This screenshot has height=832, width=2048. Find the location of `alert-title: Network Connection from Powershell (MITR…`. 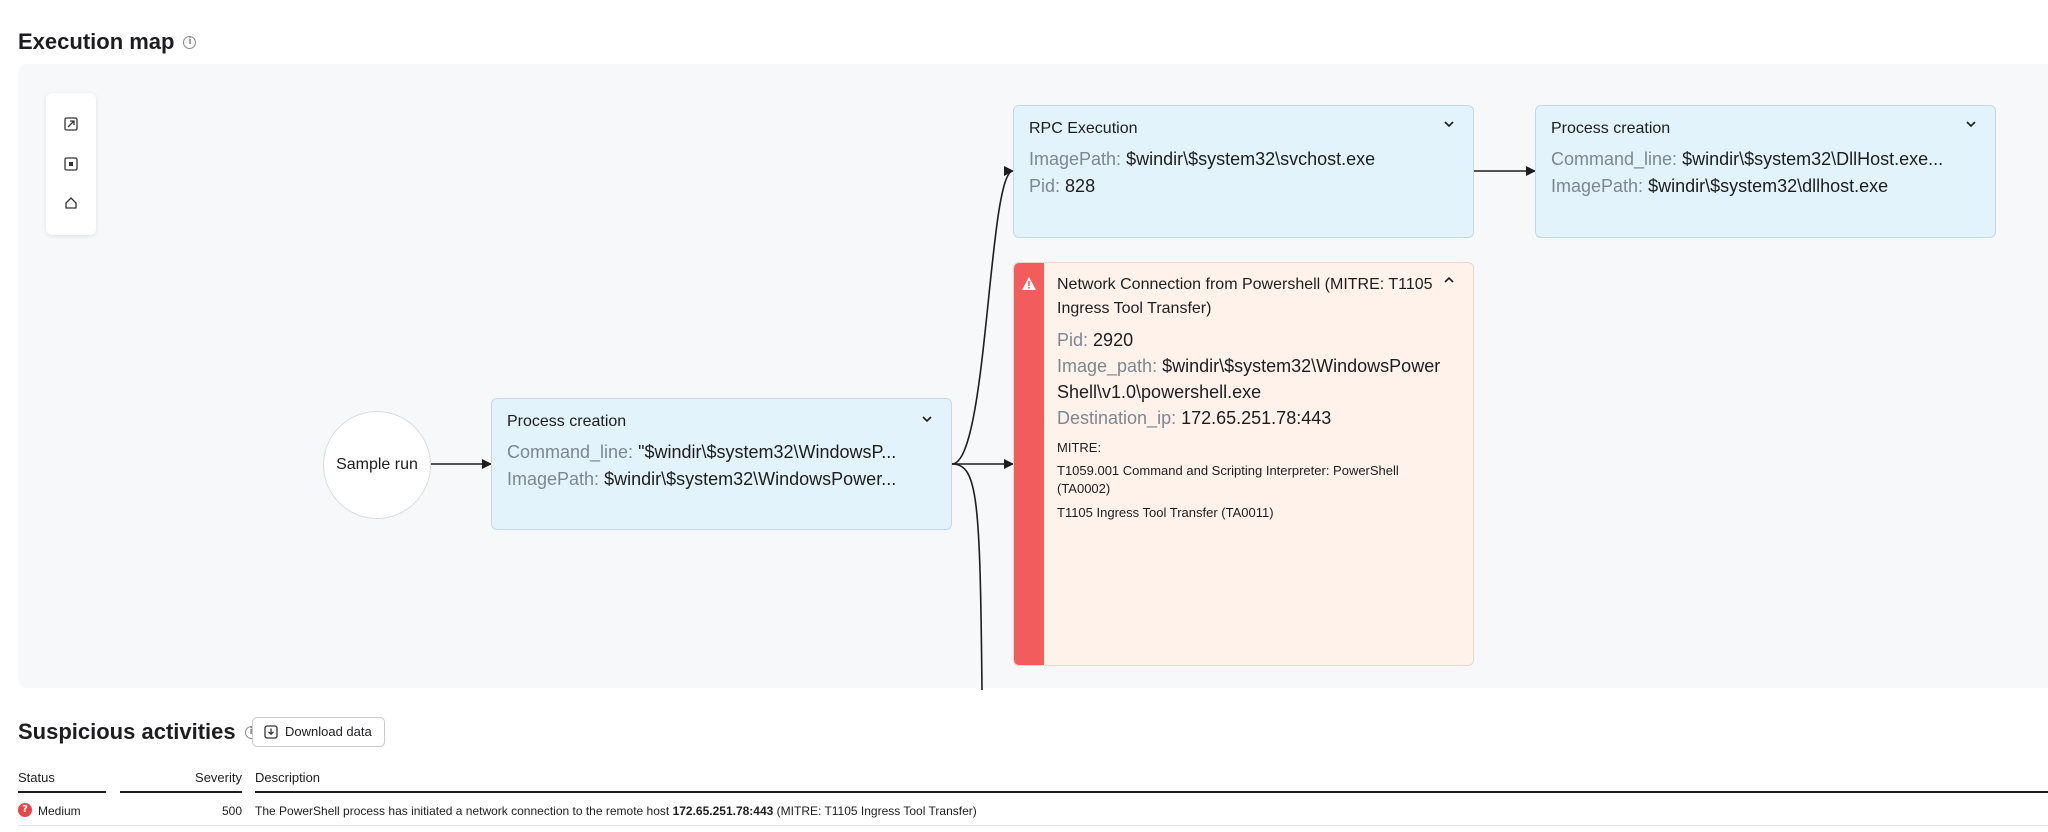

alert-title: Network Connection from Powershell (MITR… is located at coordinates (1245, 296).